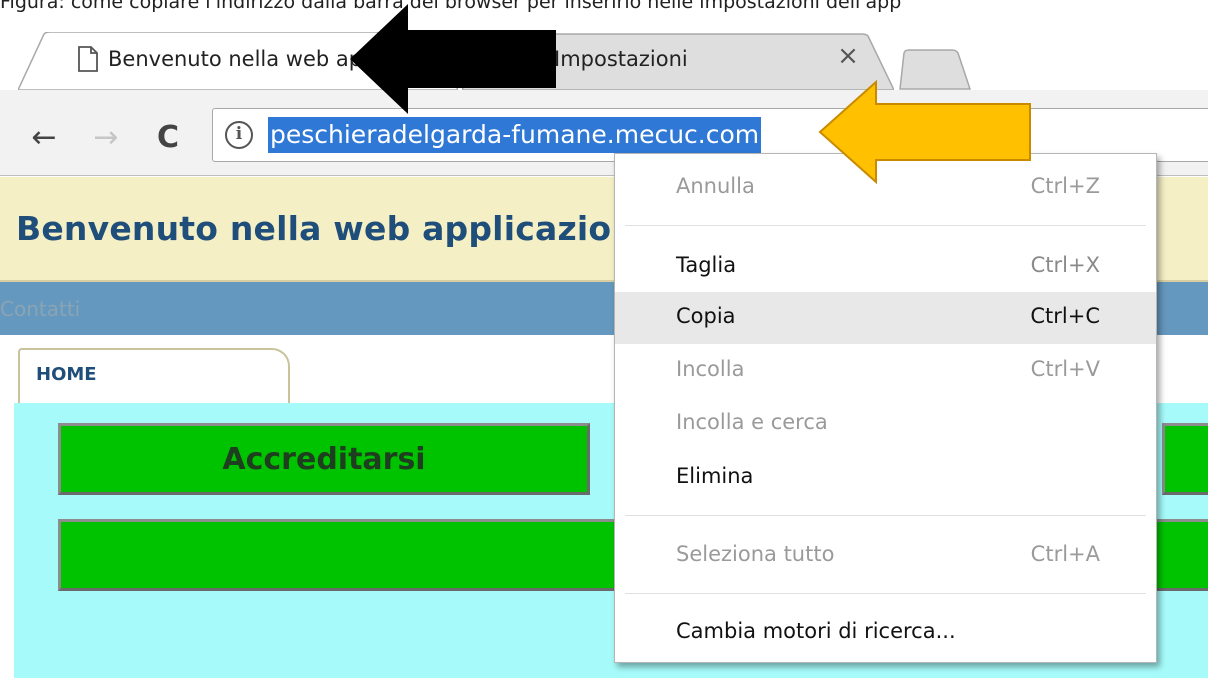  What do you see at coordinates (515, 135) in the screenshot?
I see `url-text: peschieradelgarda-fumane.mecuc.com` at bounding box center [515, 135].